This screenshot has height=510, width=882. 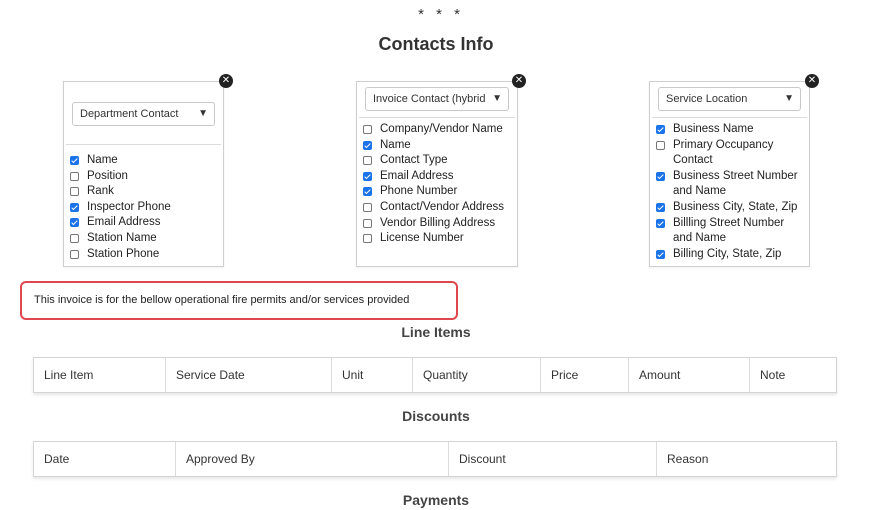 What do you see at coordinates (436, 332) in the screenshot?
I see `line-items-title: Line Items` at bounding box center [436, 332].